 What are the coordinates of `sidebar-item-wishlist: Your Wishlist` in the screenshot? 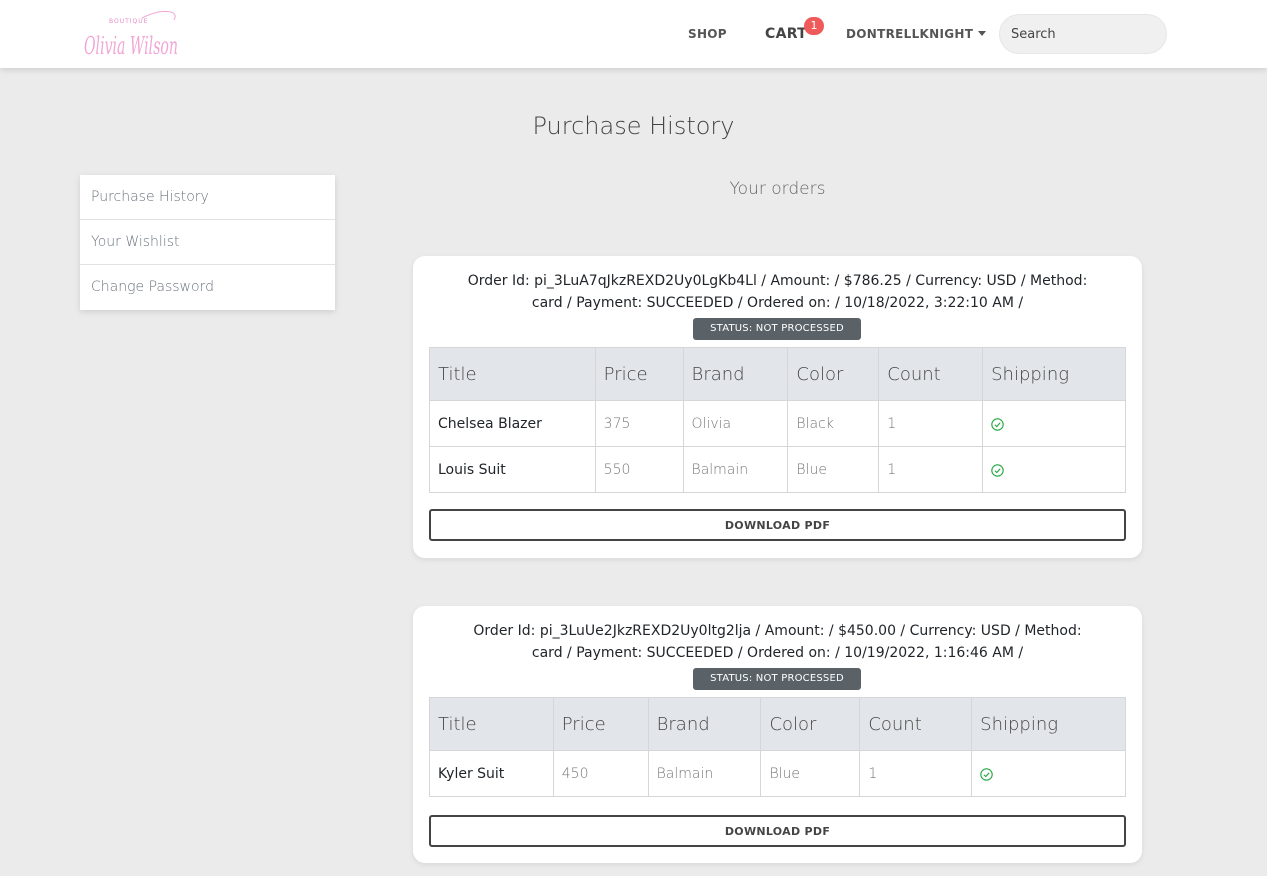 It's located at (207, 242).